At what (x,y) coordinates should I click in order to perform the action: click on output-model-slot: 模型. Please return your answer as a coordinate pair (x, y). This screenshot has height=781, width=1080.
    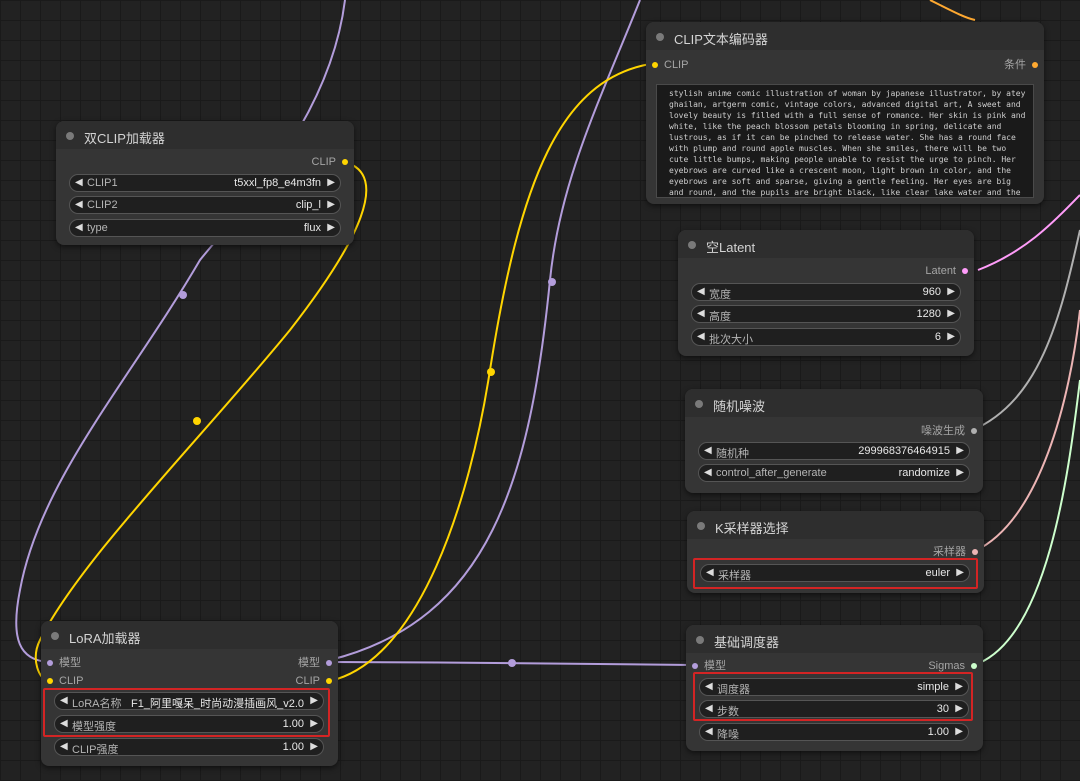
    Looking at the image, I should click on (315, 663).